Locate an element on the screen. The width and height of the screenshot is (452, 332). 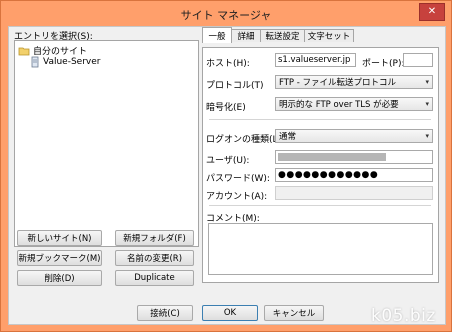
user-redaction is located at coordinates (332, 157).